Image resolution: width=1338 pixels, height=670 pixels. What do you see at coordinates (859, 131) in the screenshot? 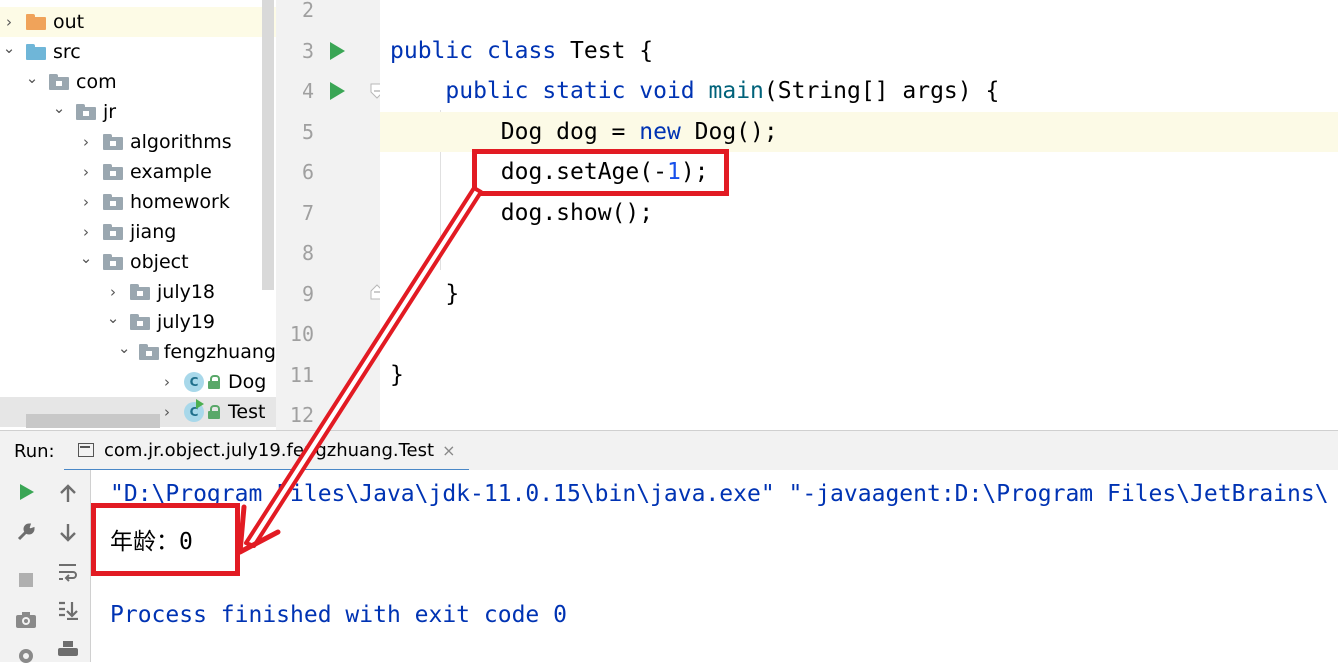
I see `code-line: Dog dog = new Dog();` at bounding box center [859, 131].